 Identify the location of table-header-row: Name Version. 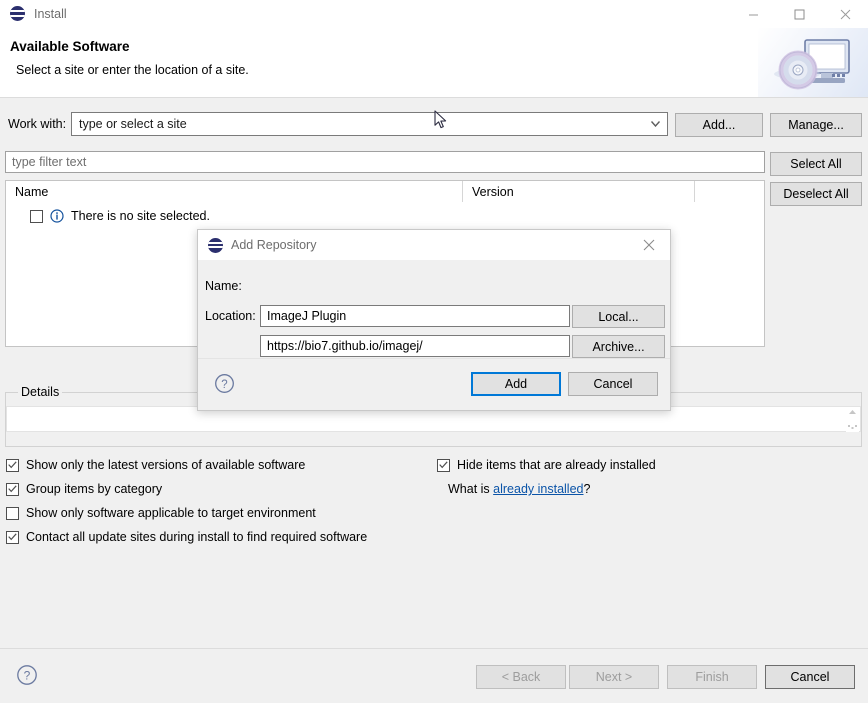
(385, 192).